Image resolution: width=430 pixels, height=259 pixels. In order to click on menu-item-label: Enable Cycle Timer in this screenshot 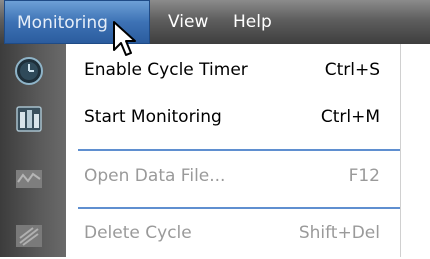, I will do `click(166, 70)`.